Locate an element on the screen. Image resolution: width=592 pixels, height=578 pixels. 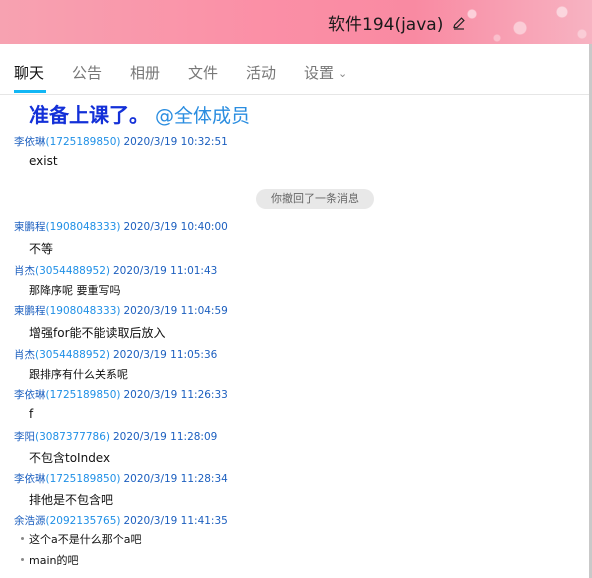
chevron-down-icon: ⌄ is located at coordinates (343, 73).